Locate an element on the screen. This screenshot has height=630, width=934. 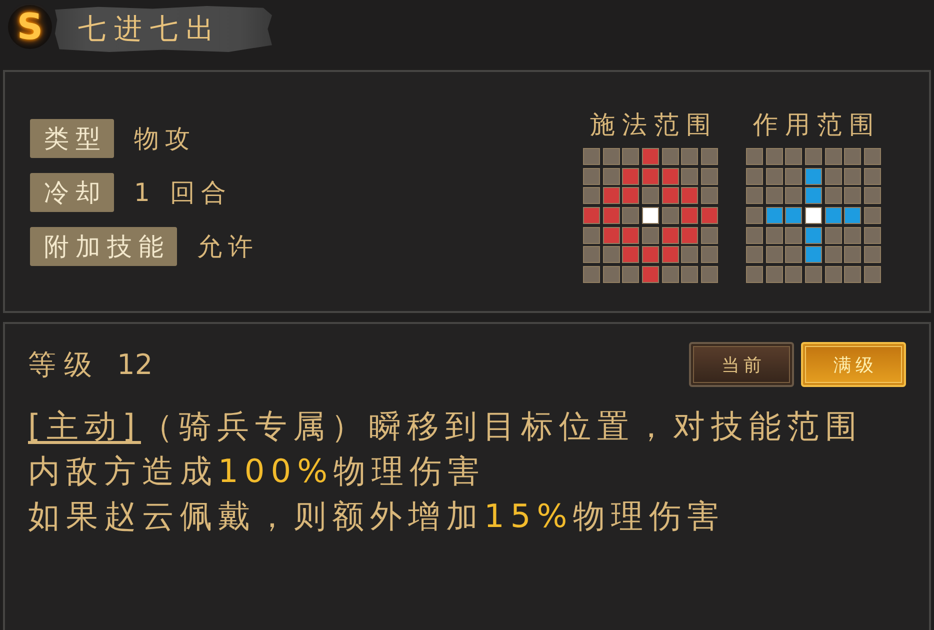
level-label: 等级 is located at coordinates (64, 364).